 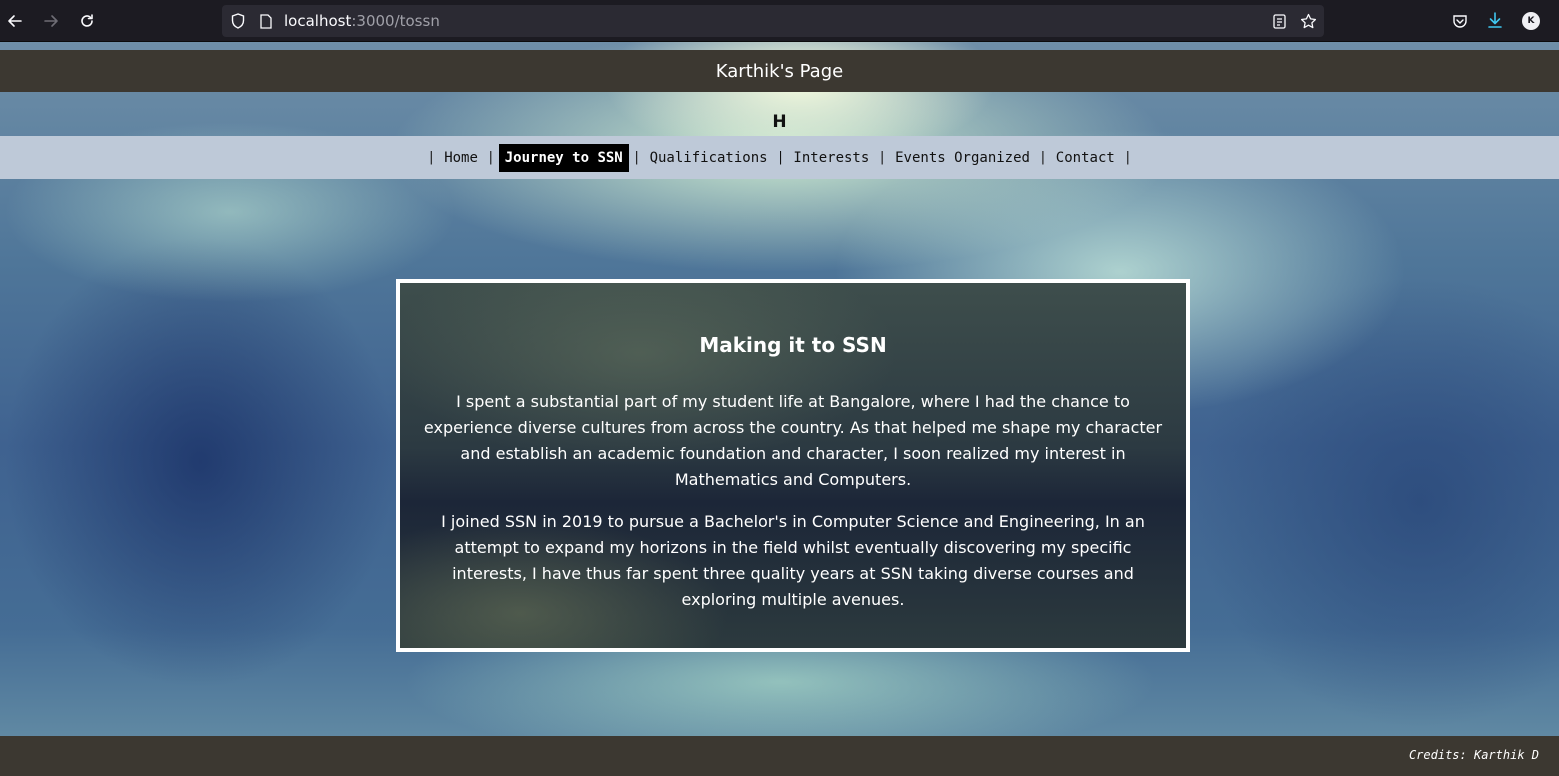 I want to click on star-icon, so click(x=1308, y=21).